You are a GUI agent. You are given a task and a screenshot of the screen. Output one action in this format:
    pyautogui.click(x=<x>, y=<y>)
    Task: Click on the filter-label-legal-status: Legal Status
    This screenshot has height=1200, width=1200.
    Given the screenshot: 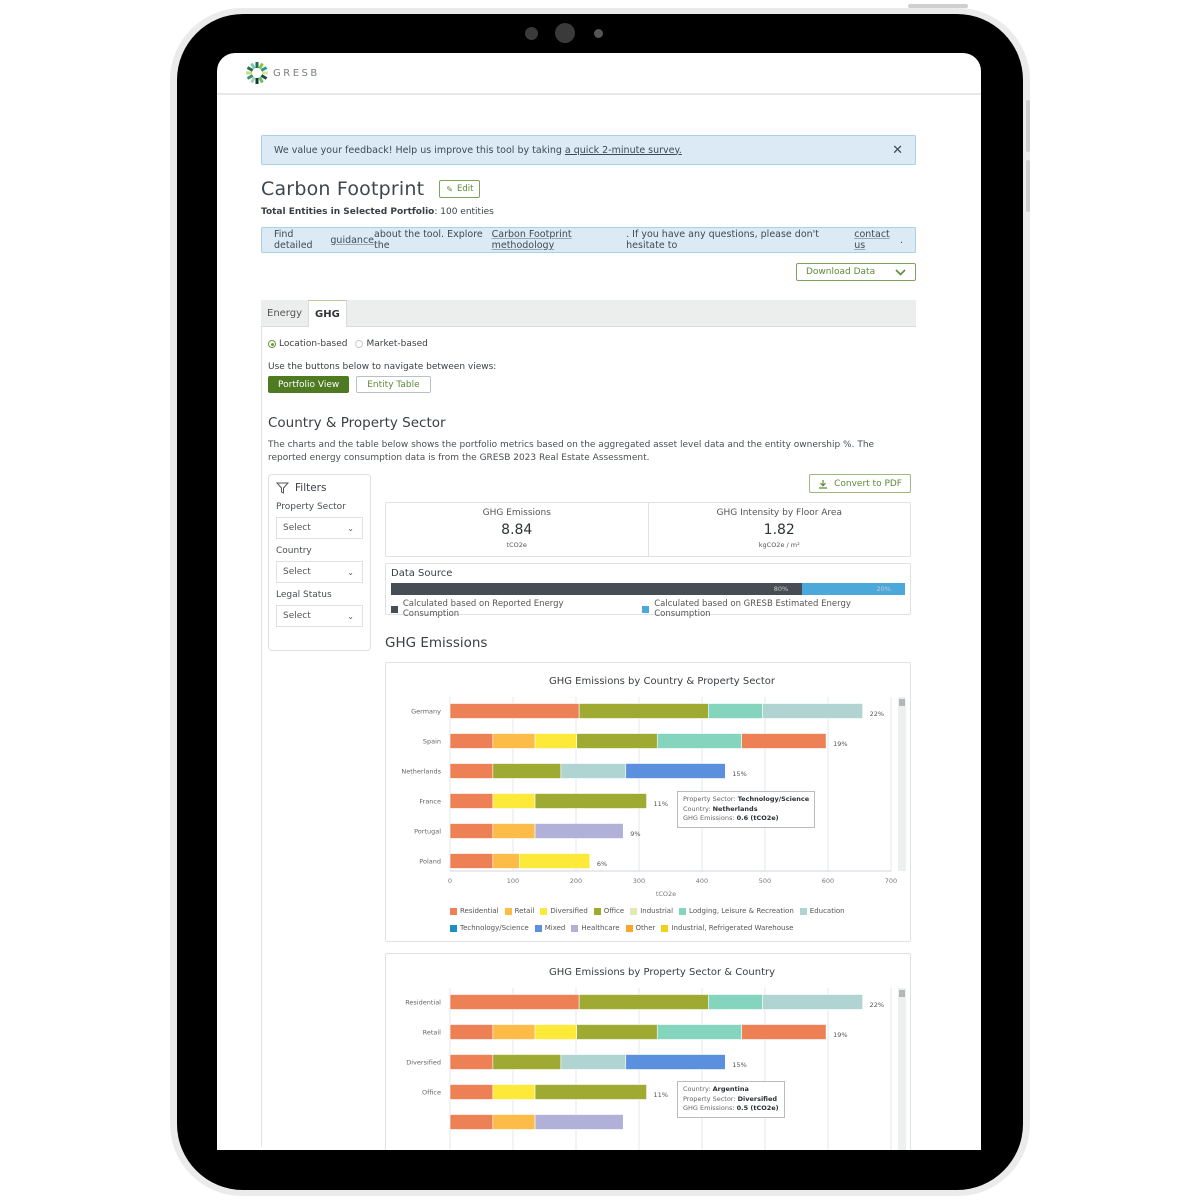 What is the action you would take?
    pyautogui.click(x=304, y=595)
    